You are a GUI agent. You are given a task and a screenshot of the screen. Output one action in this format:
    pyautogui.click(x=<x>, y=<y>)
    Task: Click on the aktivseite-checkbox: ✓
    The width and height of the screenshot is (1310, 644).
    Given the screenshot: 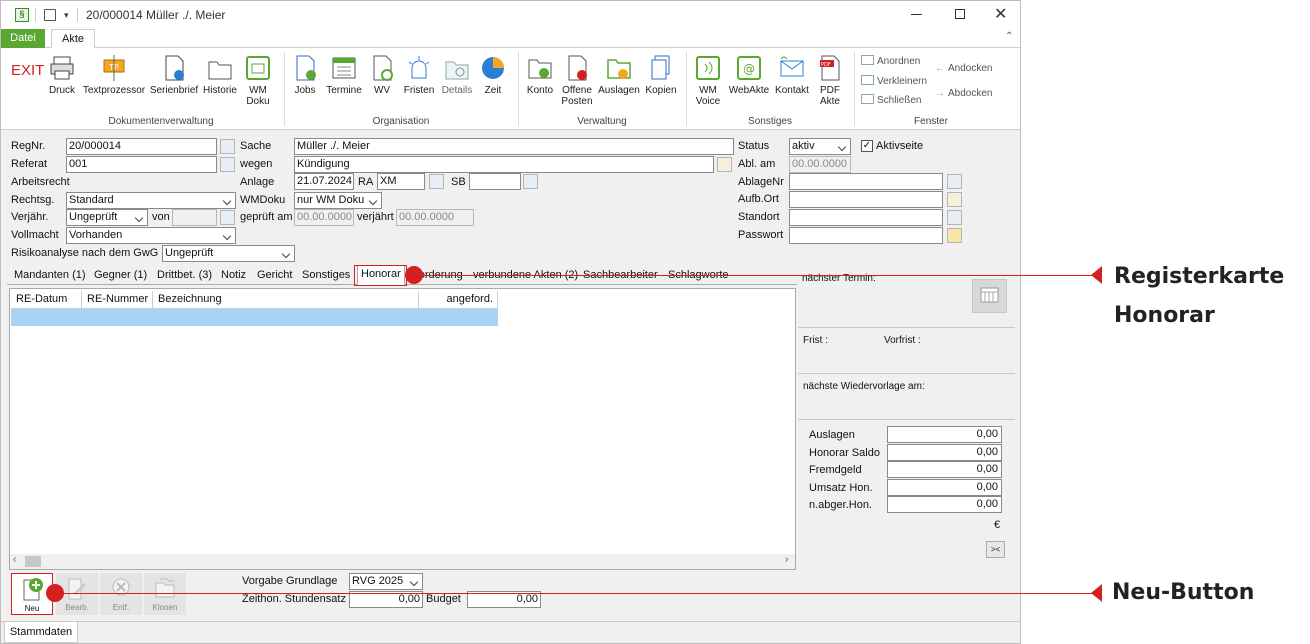 What is the action you would take?
    pyautogui.click(x=867, y=146)
    